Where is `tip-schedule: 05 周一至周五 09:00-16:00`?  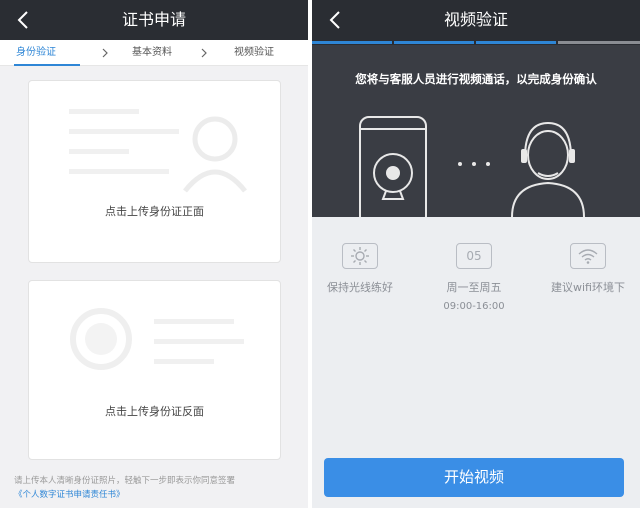
tip-schedule: 05 周一至周五 09:00-16:00 is located at coordinates (474, 277).